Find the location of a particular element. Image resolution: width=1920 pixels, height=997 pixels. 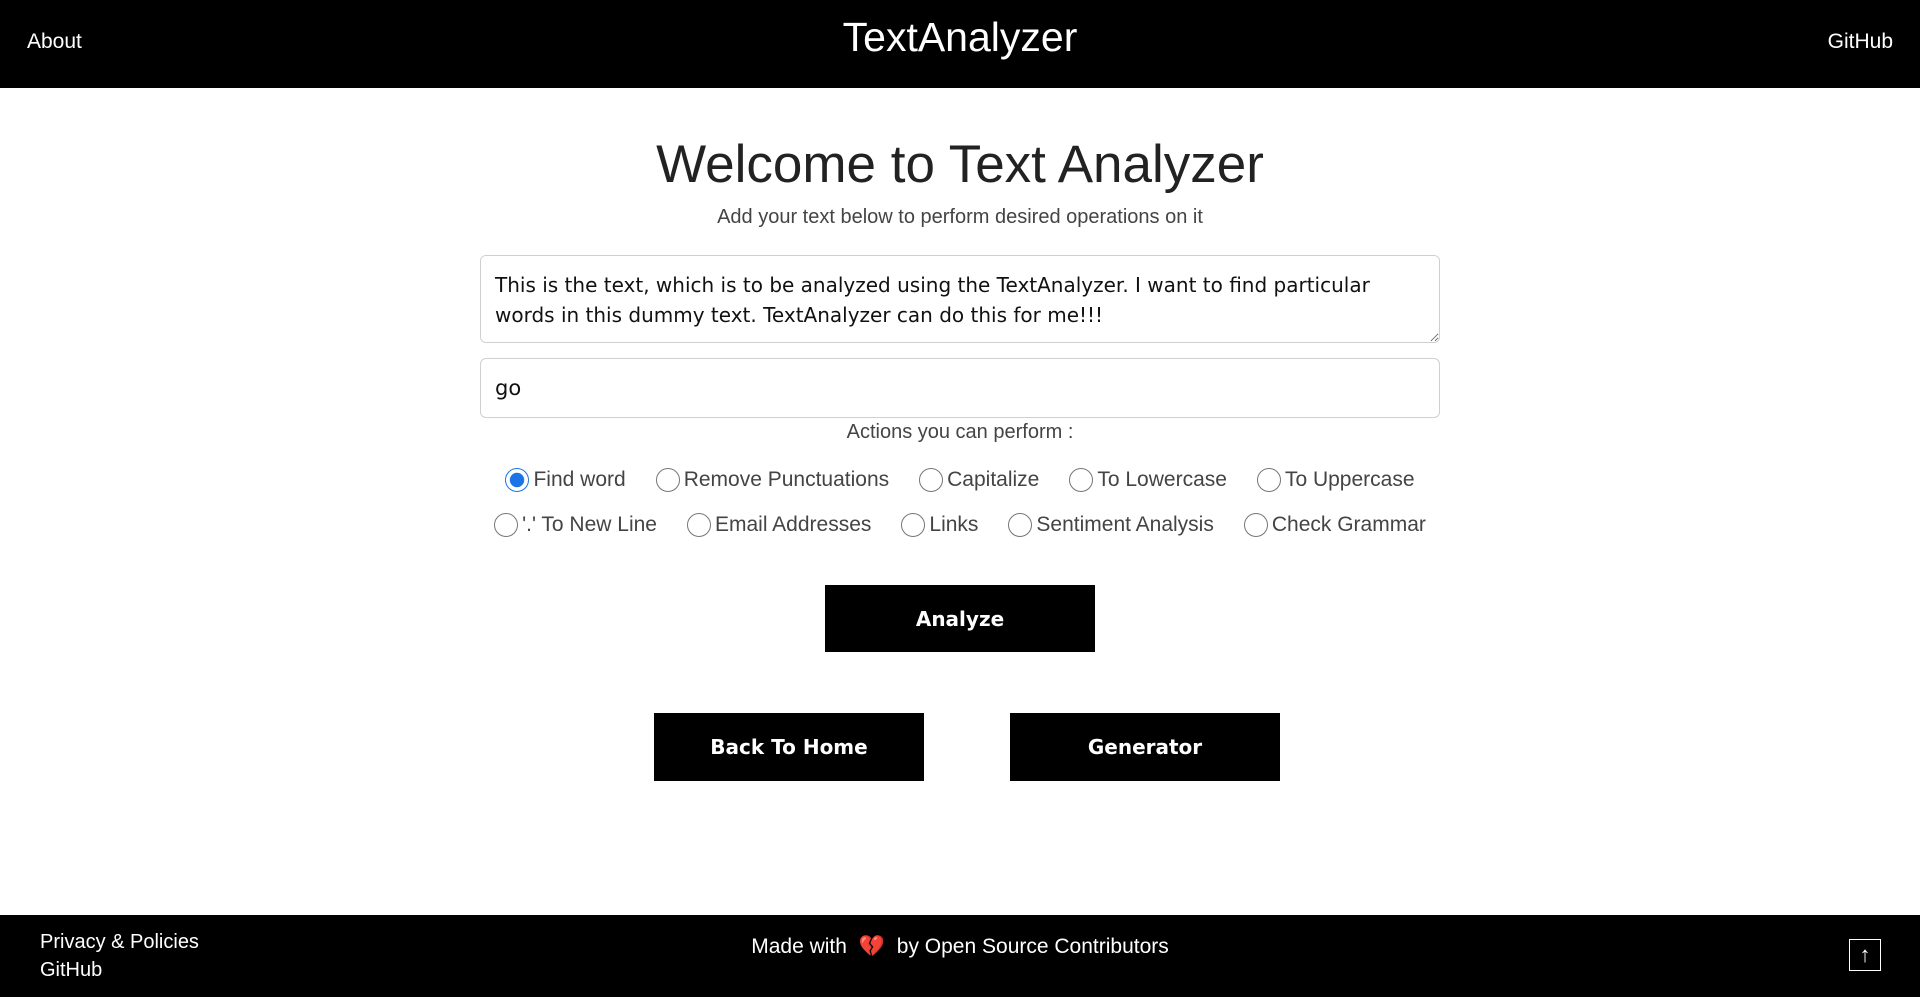

generator-button: Generator is located at coordinates (1145, 747).